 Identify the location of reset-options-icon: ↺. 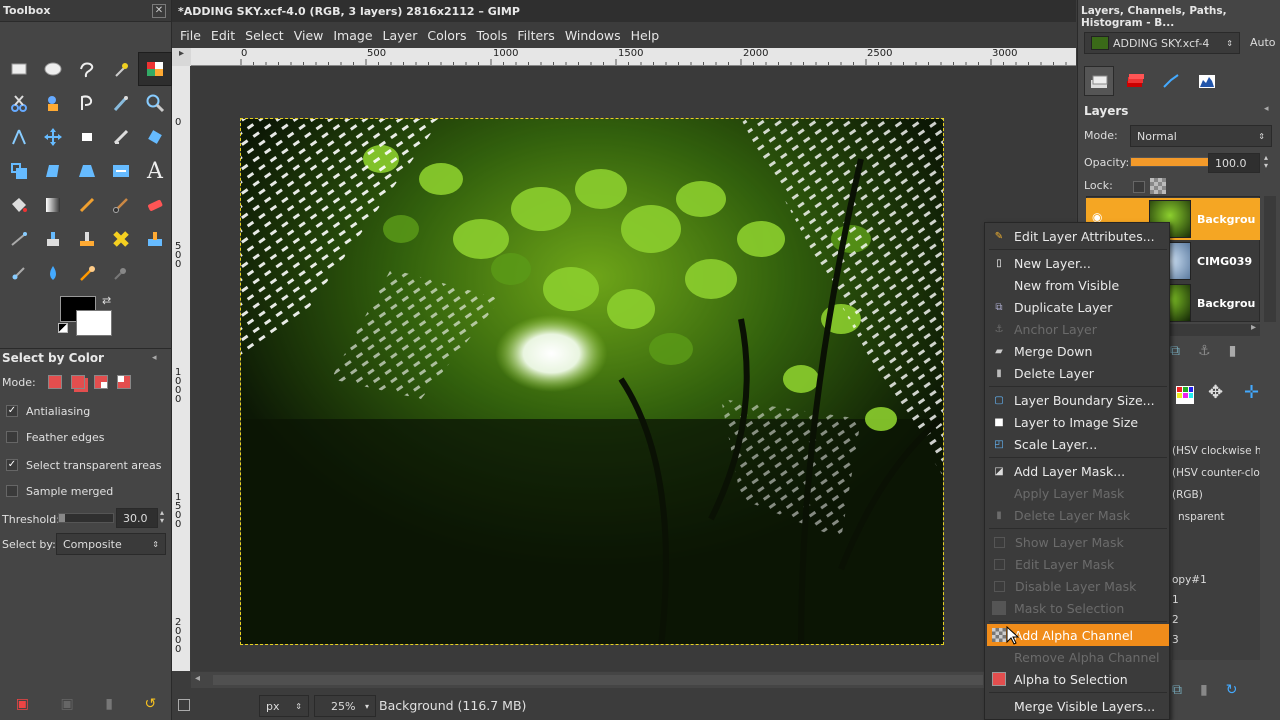
(150, 704).